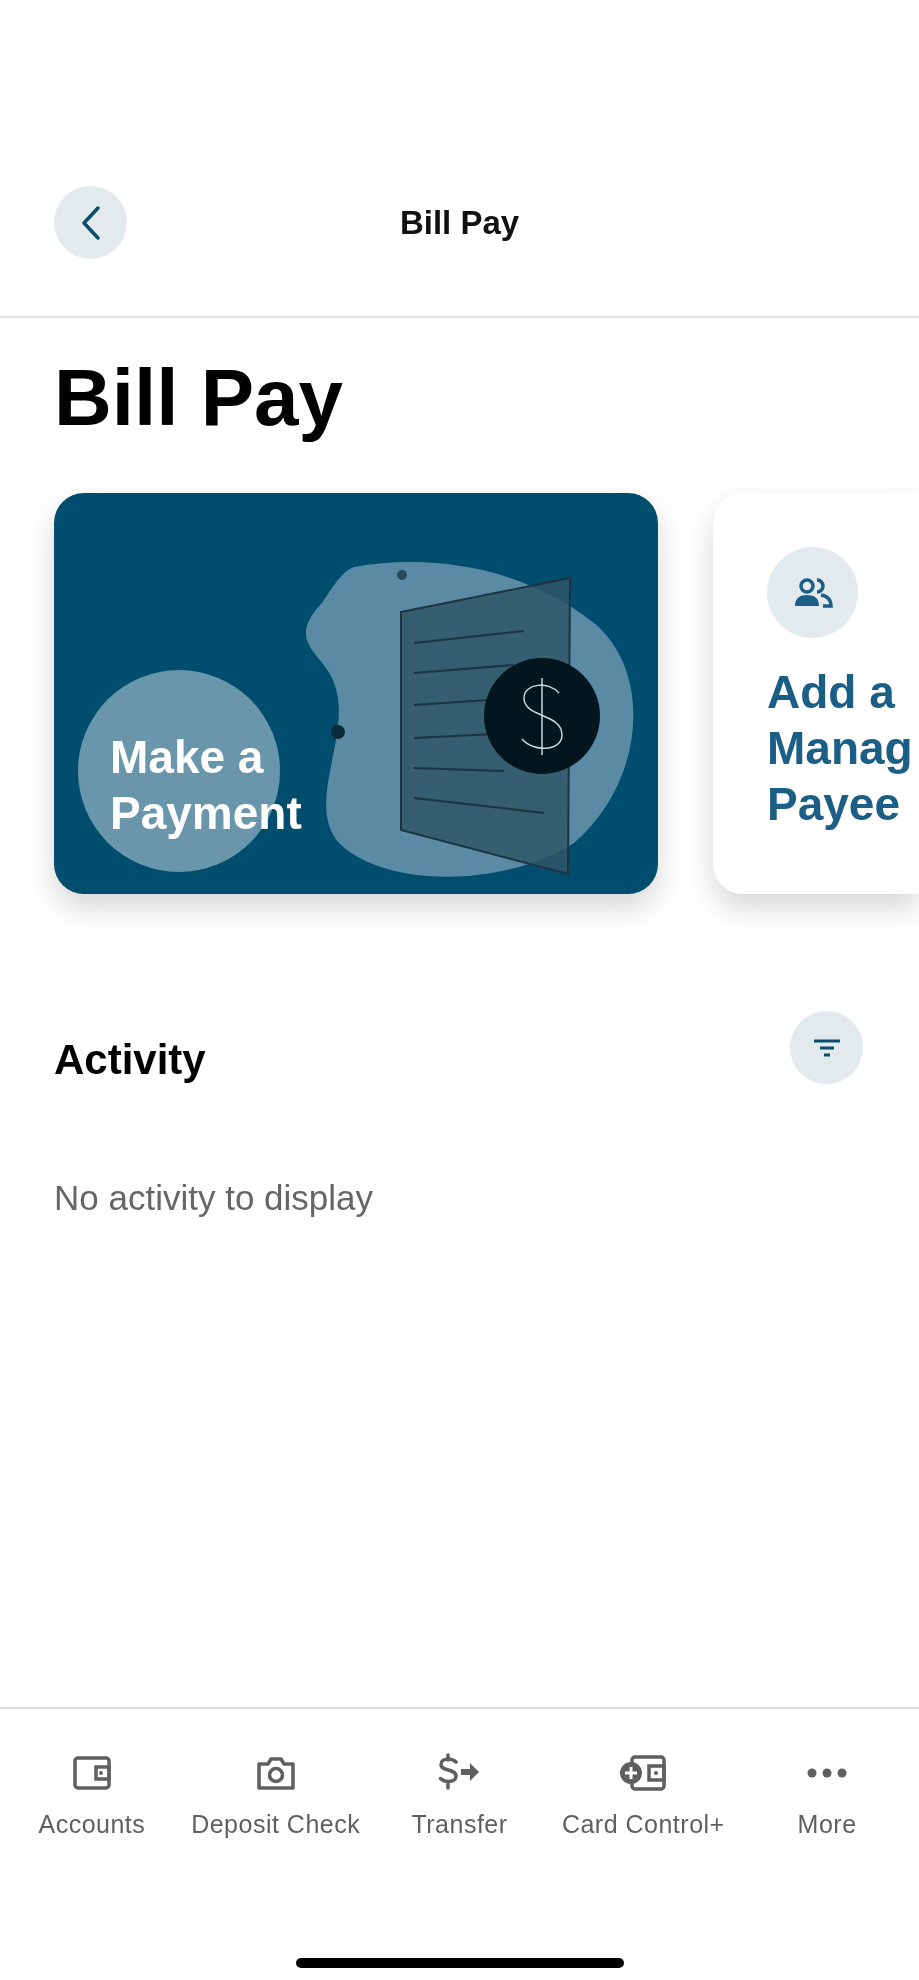  I want to click on tab-bar-item: Accounts, so click(92, 1792).